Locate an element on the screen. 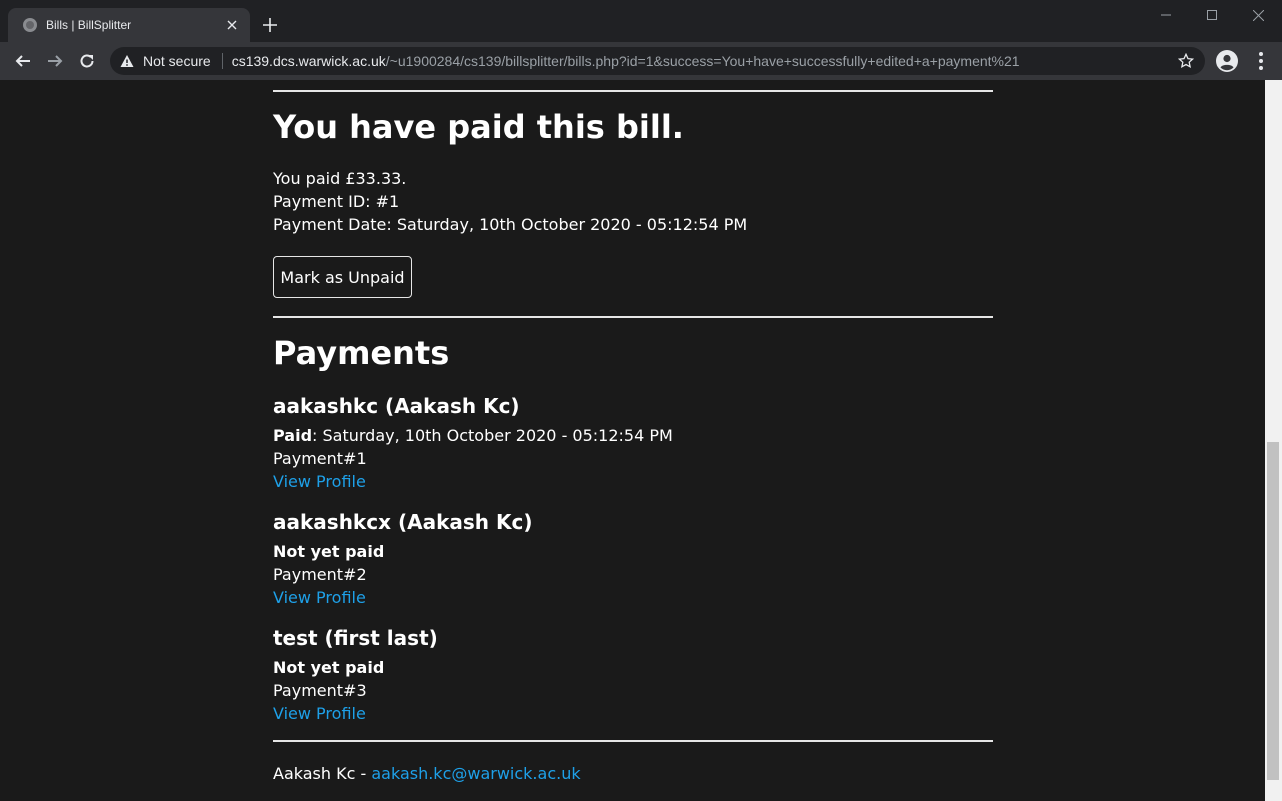 This screenshot has height=801, width=1282. tab-strip: Bills | BillSplitter is located at coordinates (641, 21).